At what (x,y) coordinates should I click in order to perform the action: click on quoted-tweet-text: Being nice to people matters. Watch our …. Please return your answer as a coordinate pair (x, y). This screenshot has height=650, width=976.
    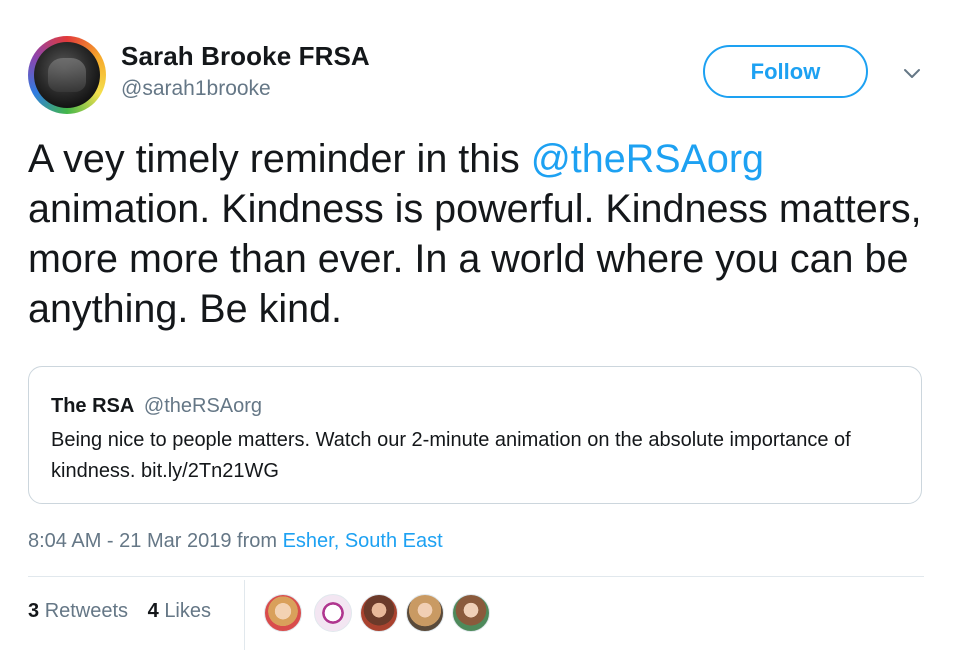
    Looking at the image, I should click on (451, 455).